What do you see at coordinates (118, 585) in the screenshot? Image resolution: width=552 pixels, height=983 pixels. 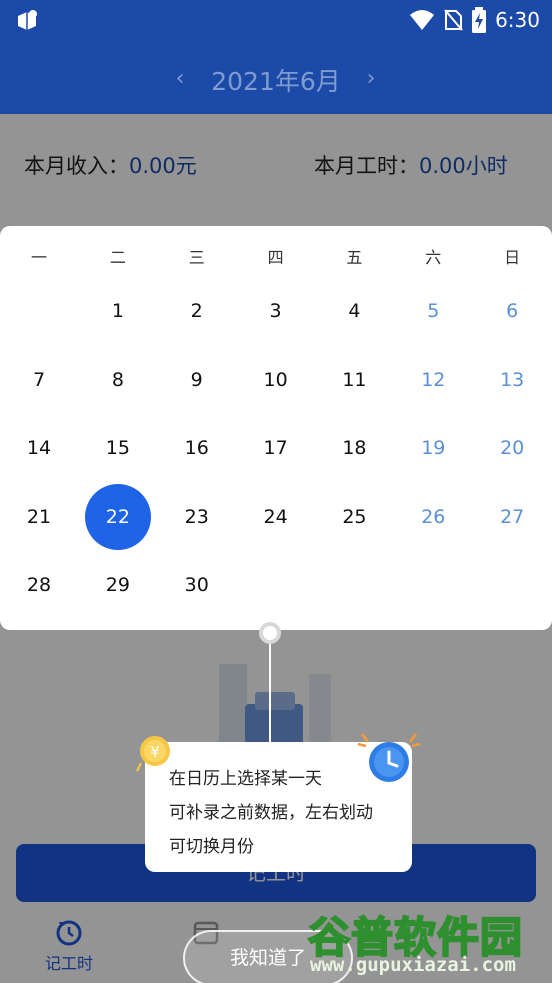 I see `calendar-day: 29` at bounding box center [118, 585].